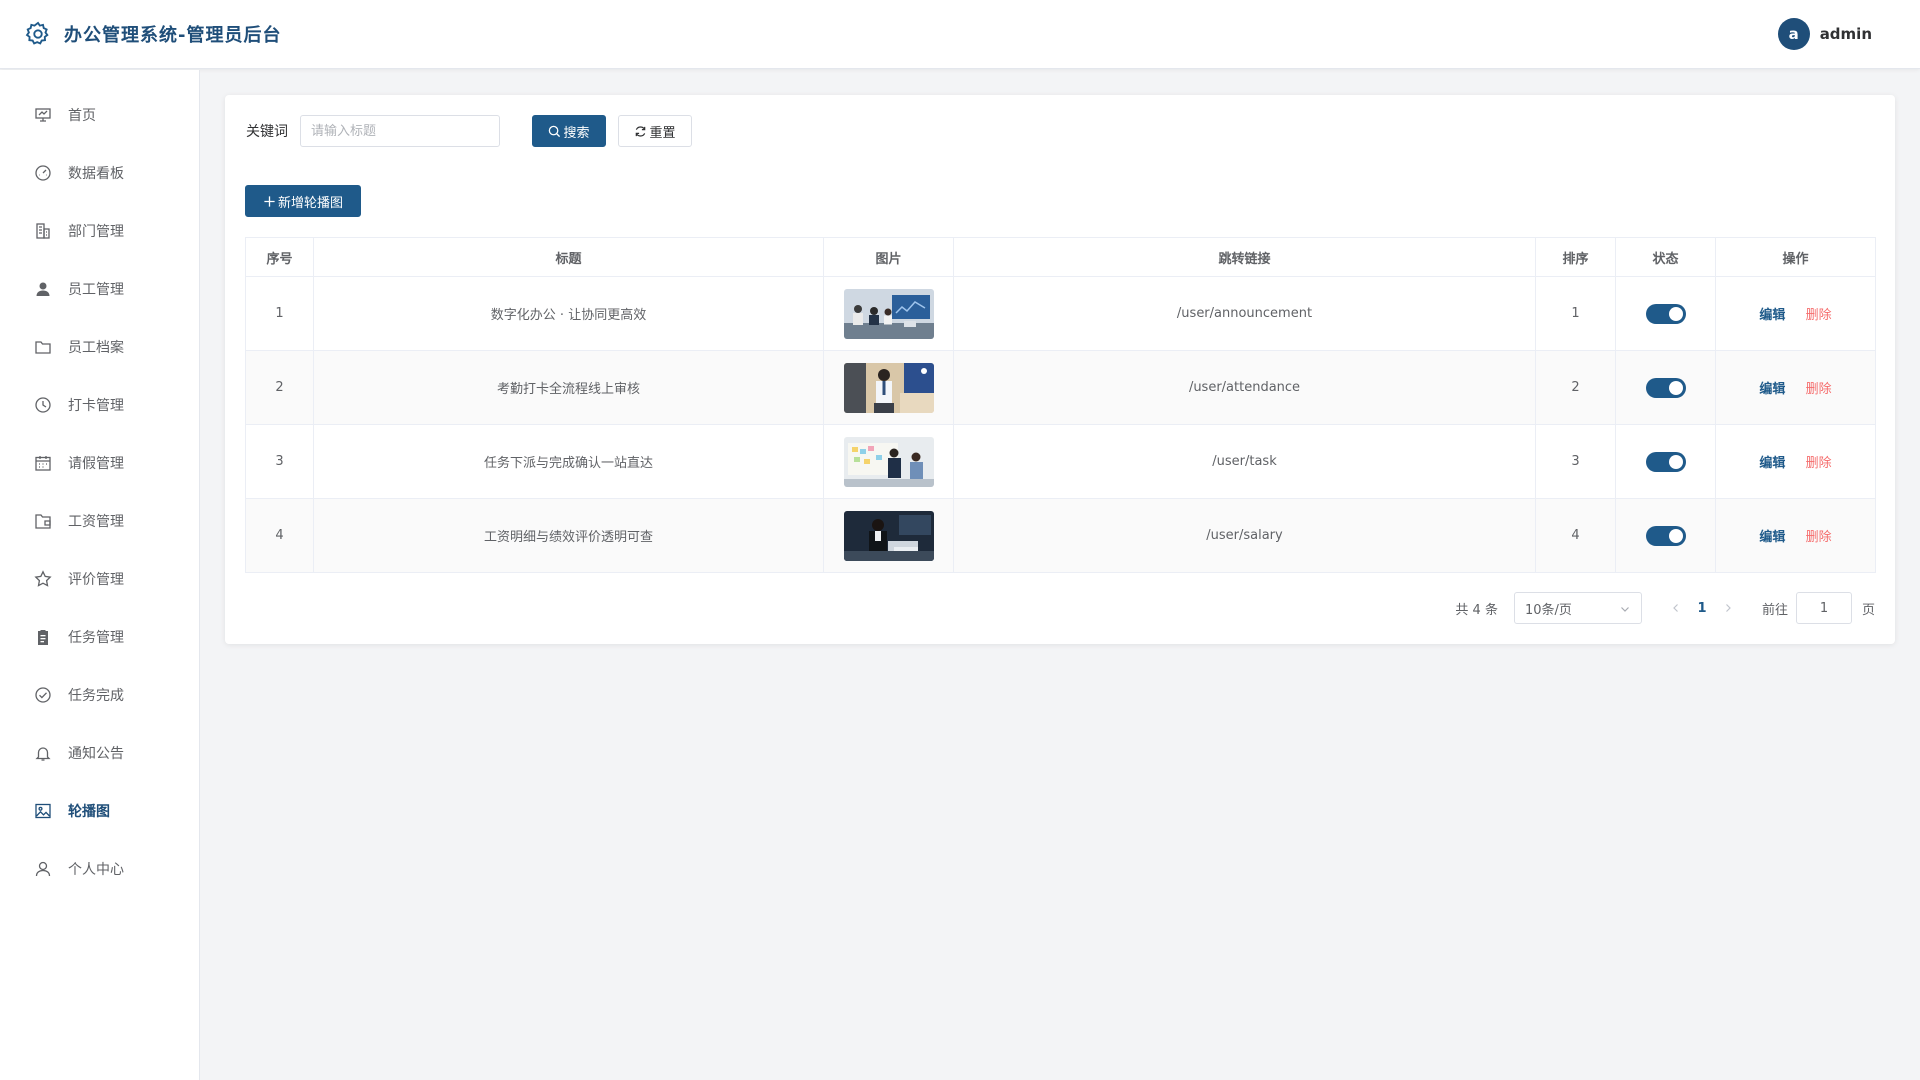 The image size is (1920, 1080). Describe the element at coordinates (1548, 610) in the screenshot. I see `page-size-value: 10条/页` at that location.